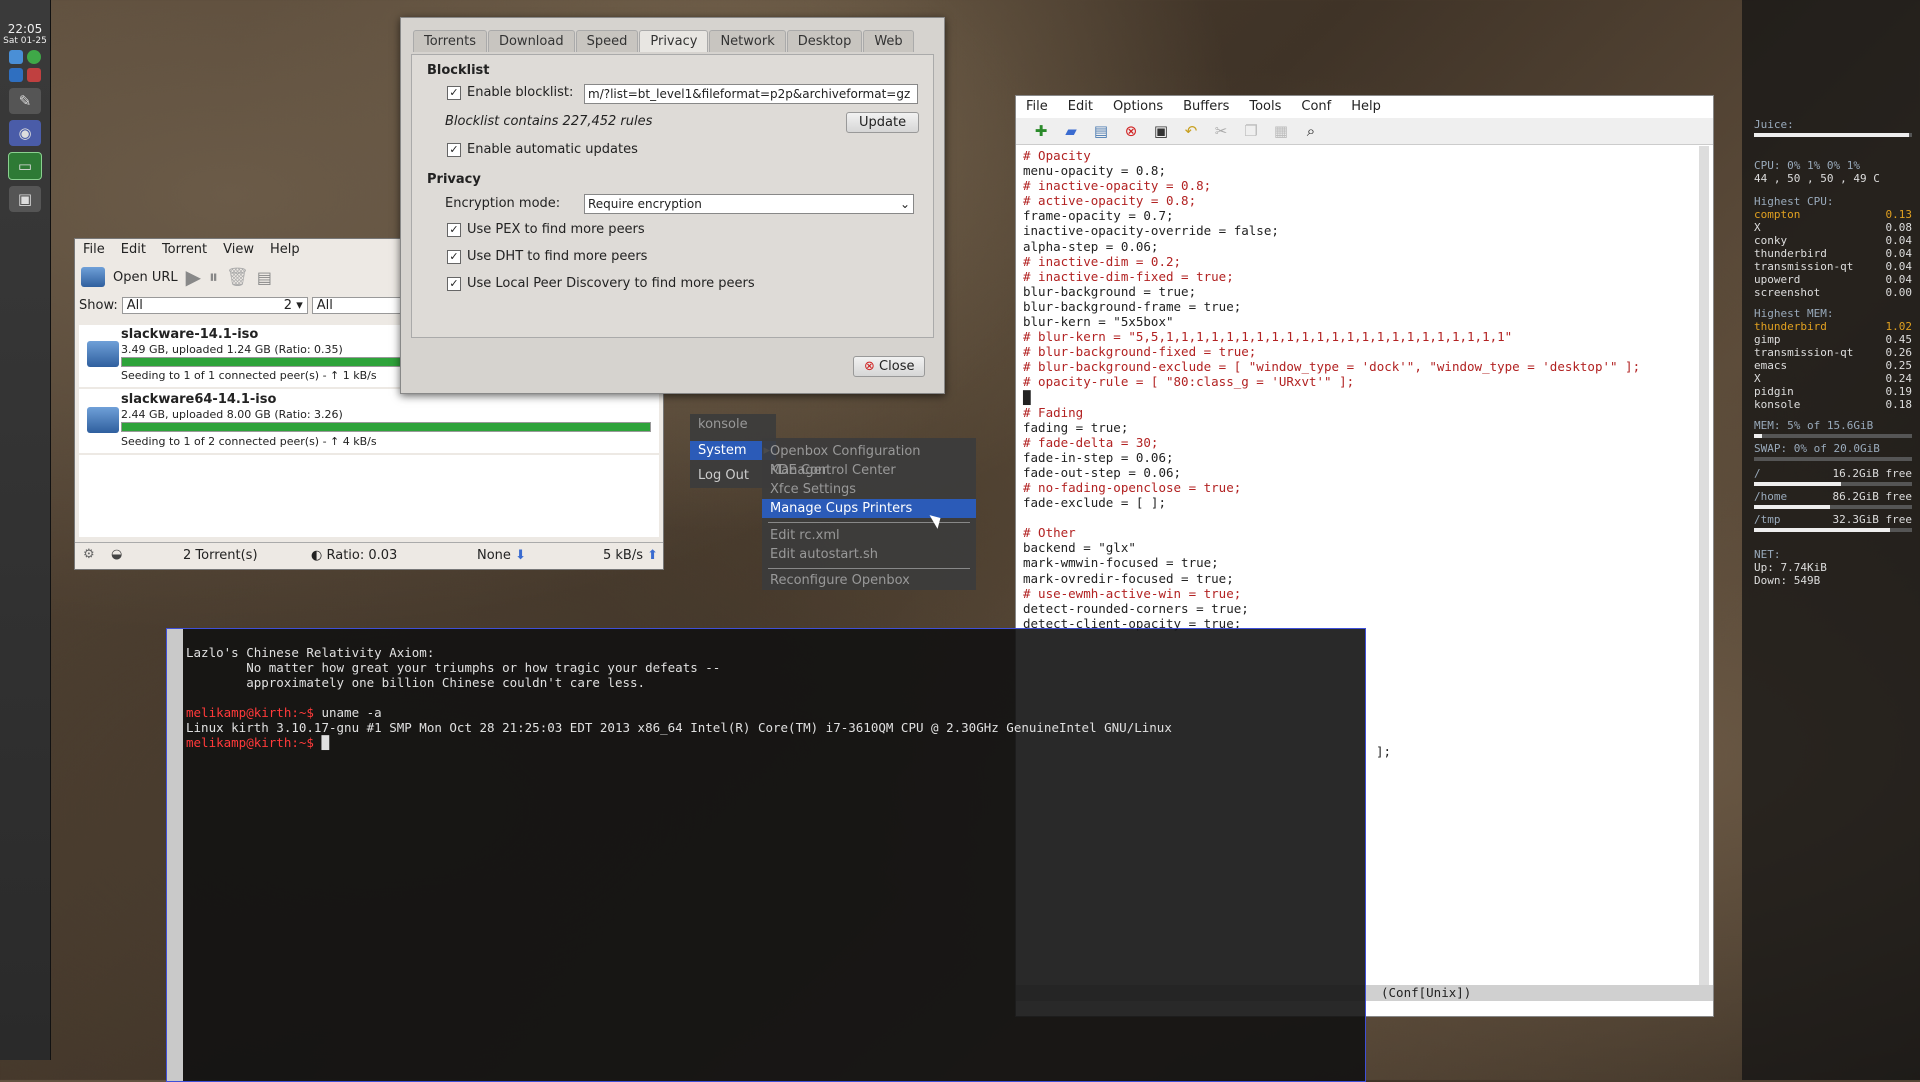 The height and width of the screenshot is (1082, 1920). Describe the element at coordinates (1366, 106) in the screenshot. I see `emacs-menu-help: Help` at that location.